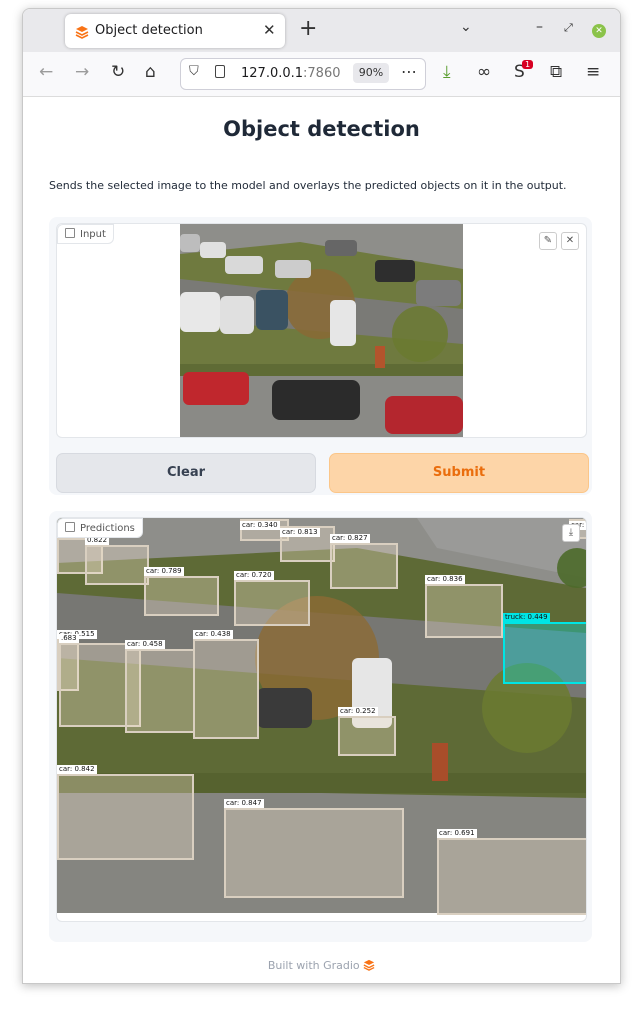  What do you see at coordinates (484, 72) in the screenshot?
I see `private-mask-icon: ∞` at bounding box center [484, 72].